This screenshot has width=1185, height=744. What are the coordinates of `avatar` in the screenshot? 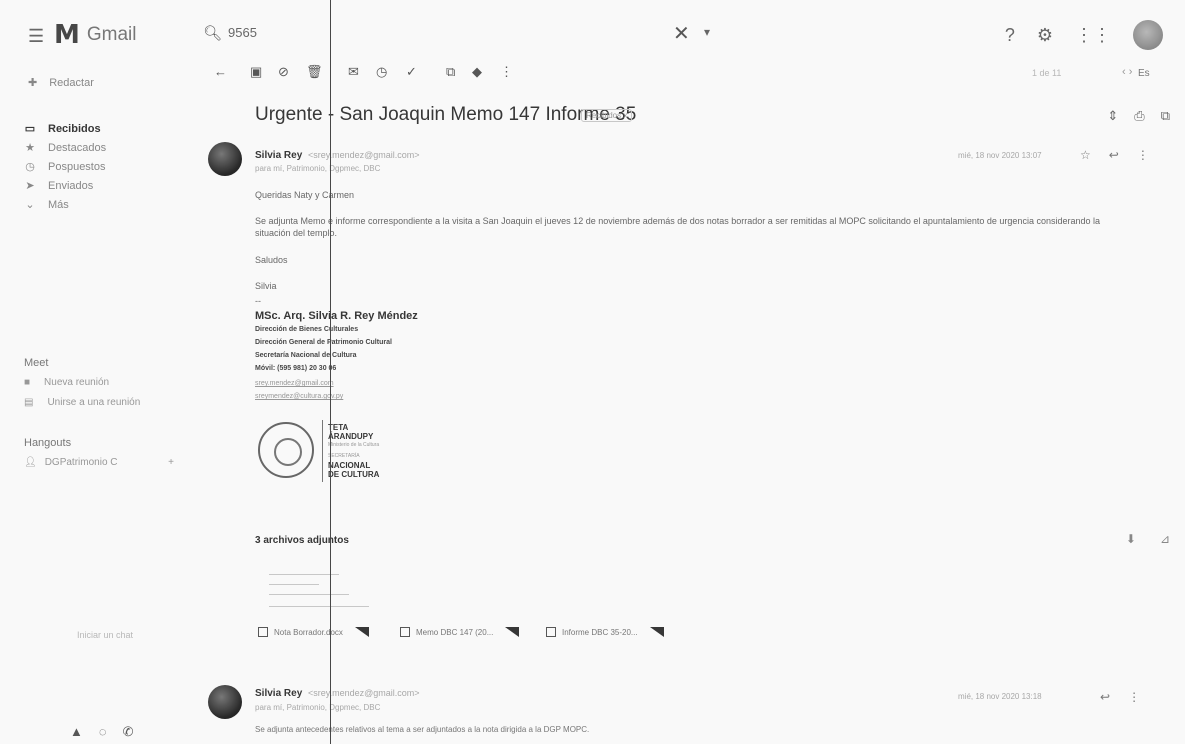 It's located at (1148, 35).